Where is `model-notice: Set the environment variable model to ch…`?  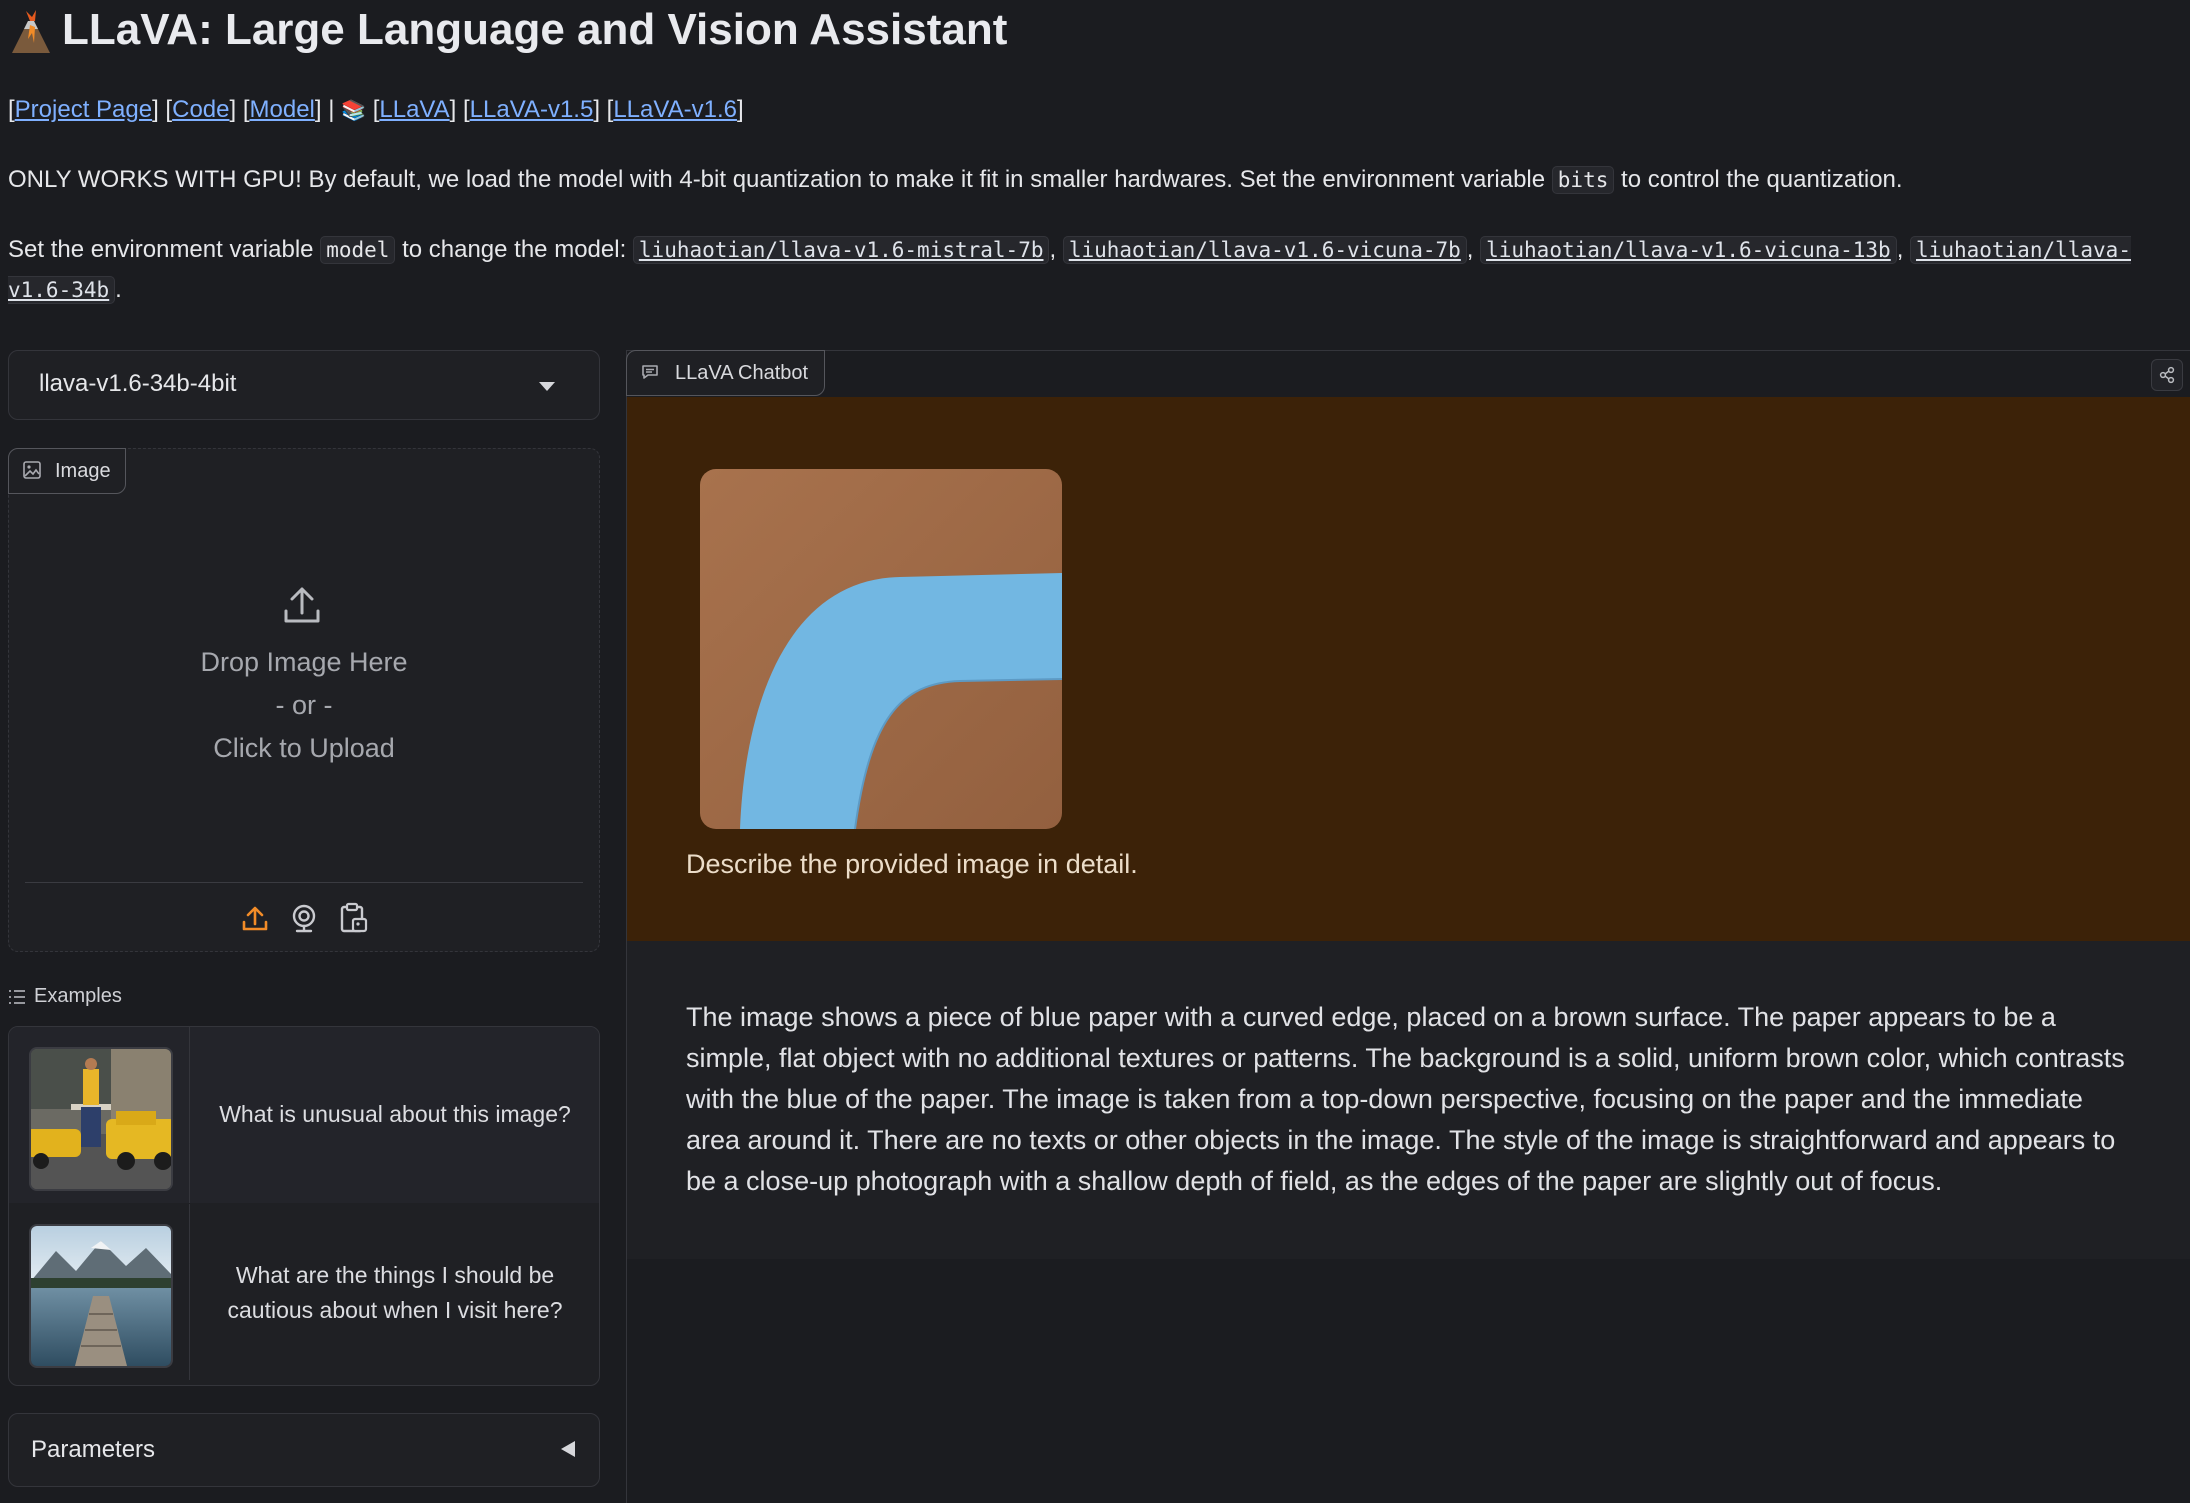
model-notice: Set the environment variable model to ch… is located at coordinates (1069, 270).